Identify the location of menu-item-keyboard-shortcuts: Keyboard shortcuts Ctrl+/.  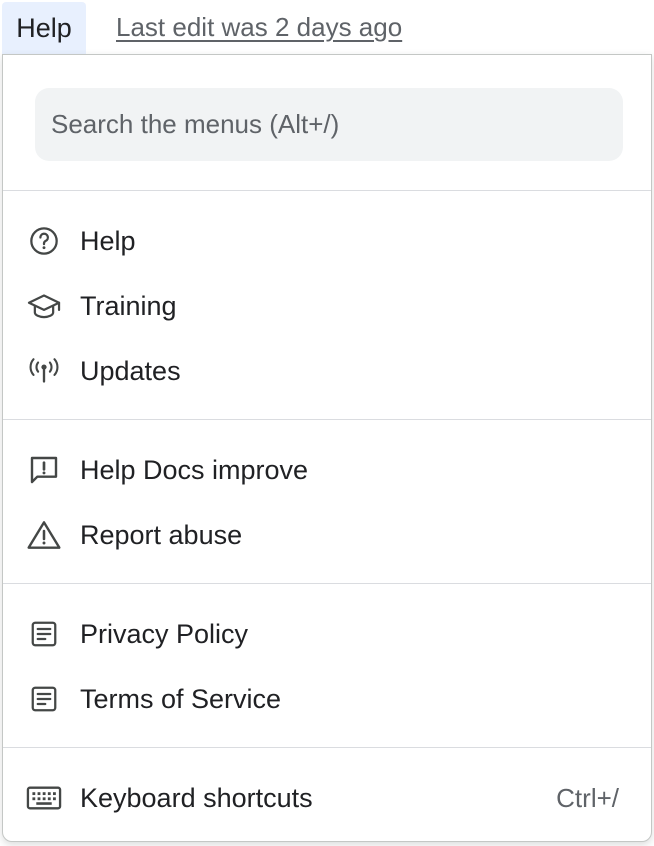
(327, 798).